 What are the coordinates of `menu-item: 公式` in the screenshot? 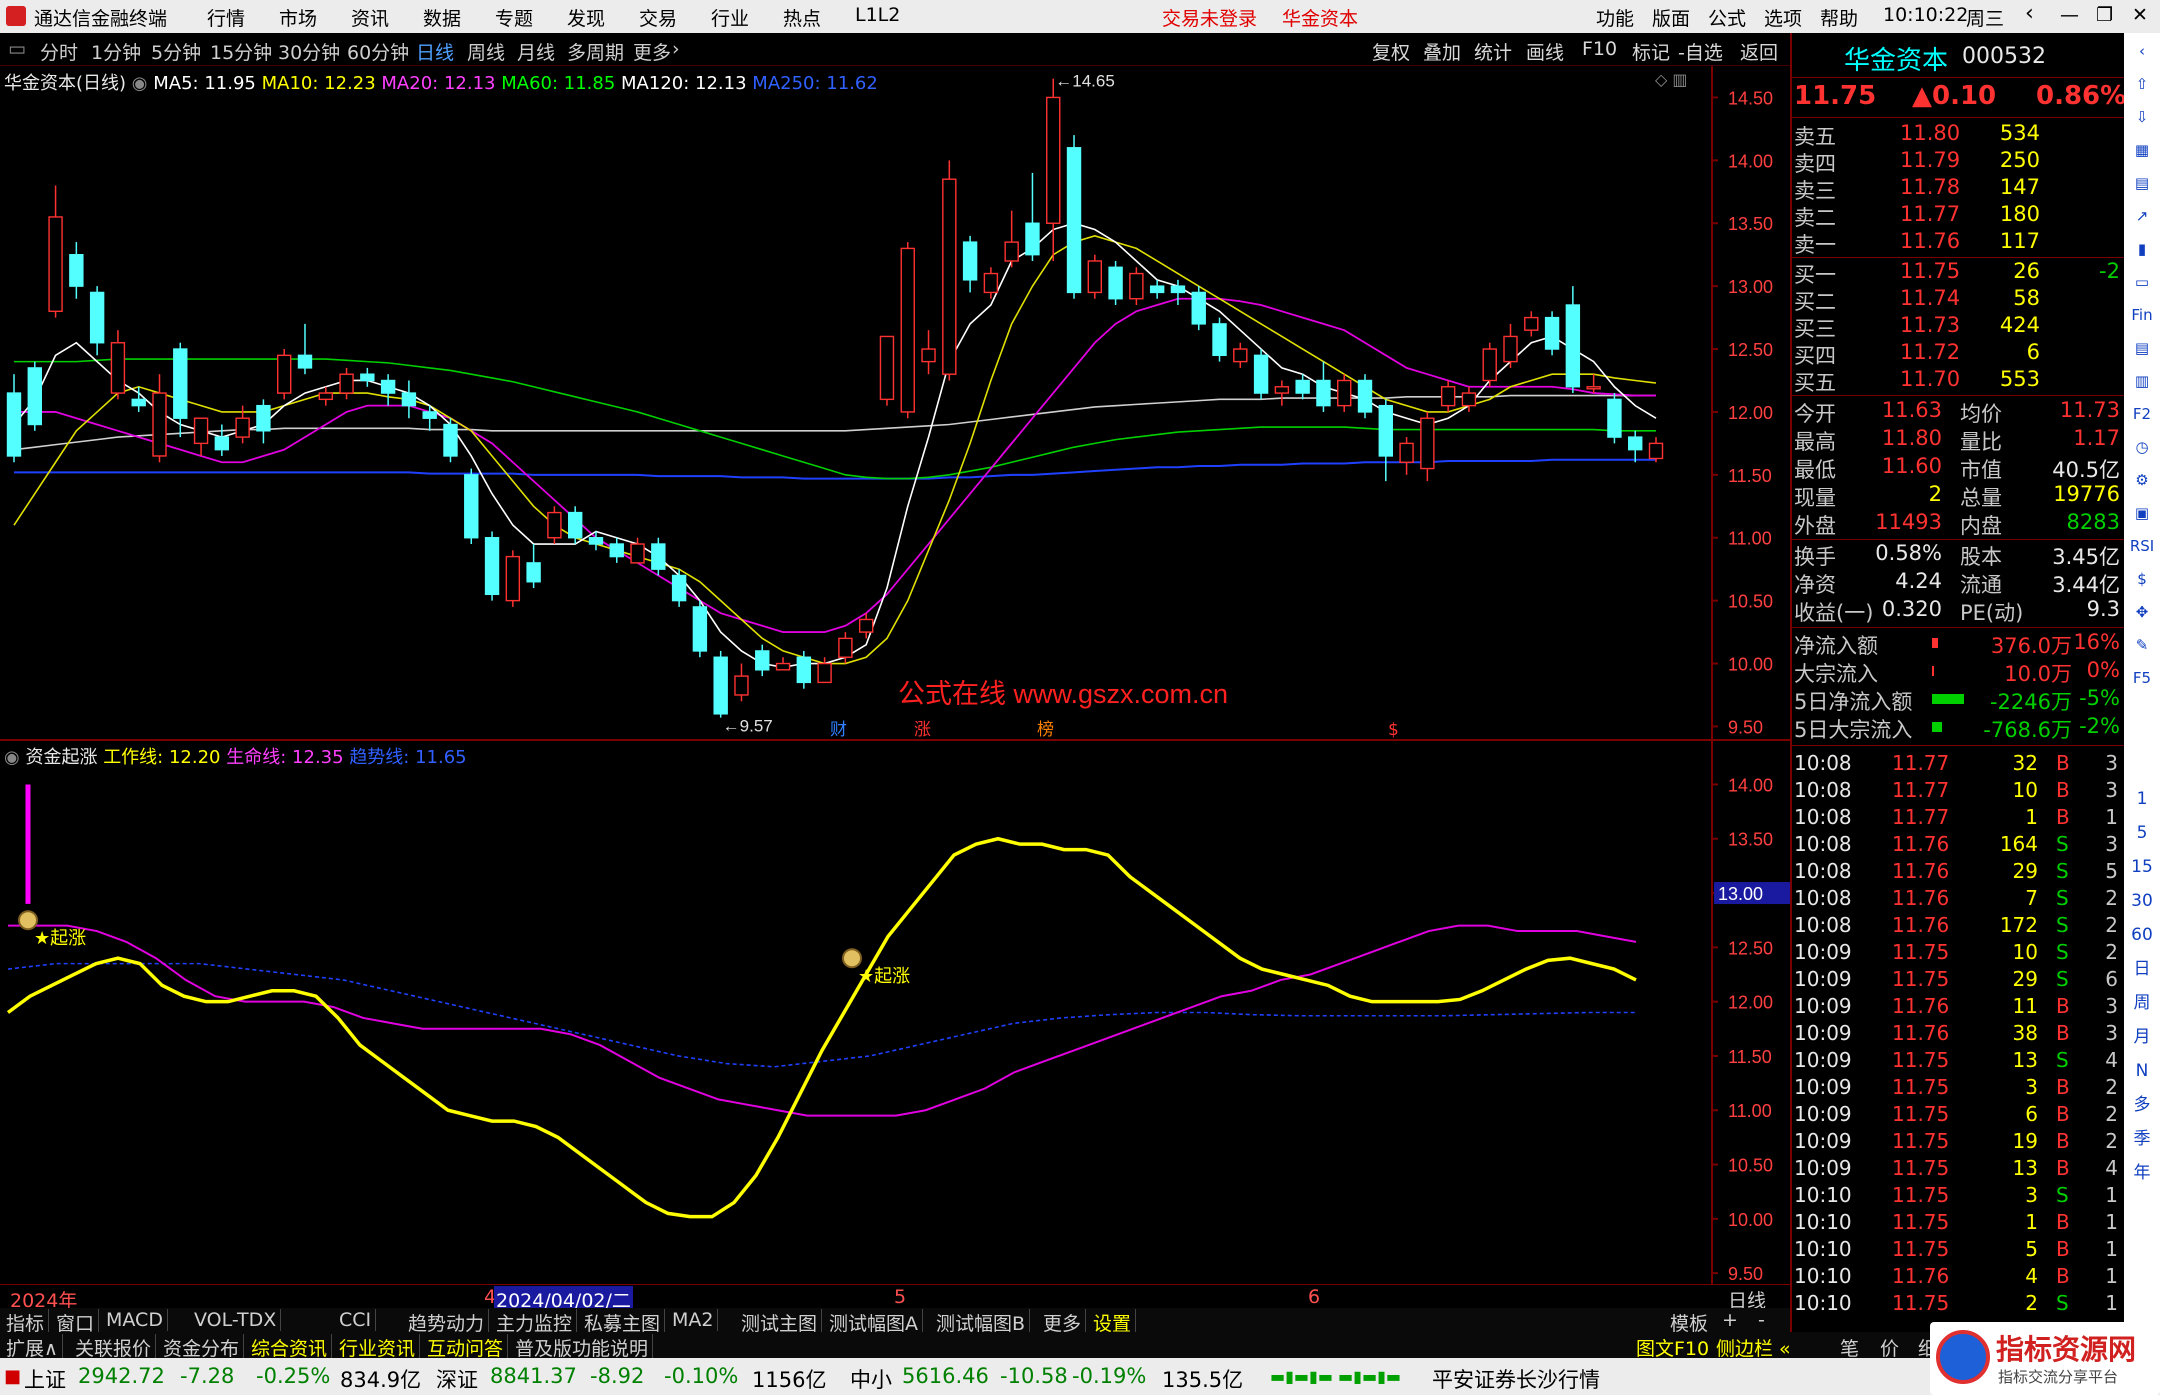 It's located at (1727, 17).